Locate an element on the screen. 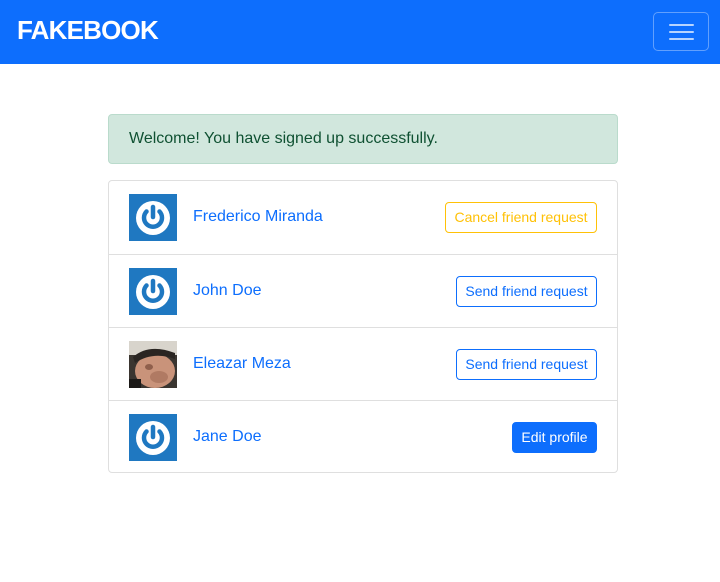 This screenshot has width=720, height=582. user-row: John Doe Send friend request is located at coordinates (363, 290).